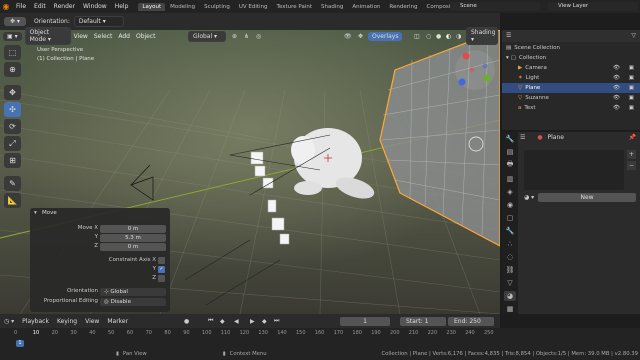 The height and width of the screenshot is (360, 640). Describe the element at coordinates (12, 160) in the screenshot. I see `transform-icon: ⊞` at that location.